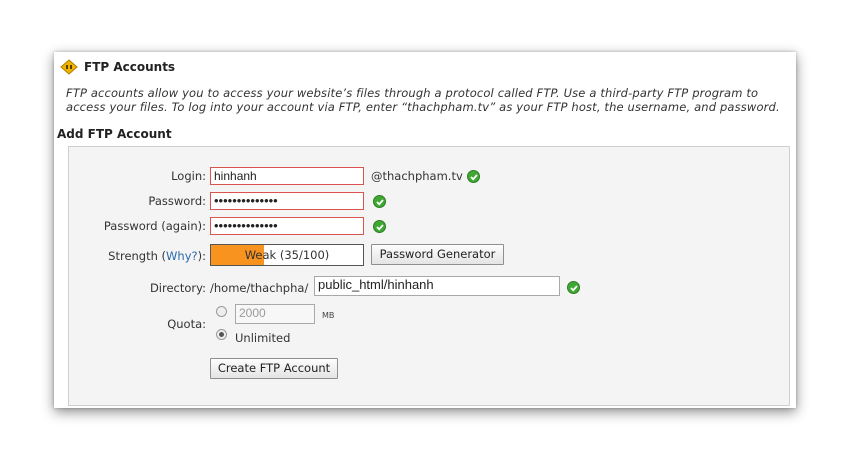 The width and height of the screenshot is (850, 464). What do you see at coordinates (417, 176) in the screenshot?
I see `login-domain-suffix: @thachpham.tv` at bounding box center [417, 176].